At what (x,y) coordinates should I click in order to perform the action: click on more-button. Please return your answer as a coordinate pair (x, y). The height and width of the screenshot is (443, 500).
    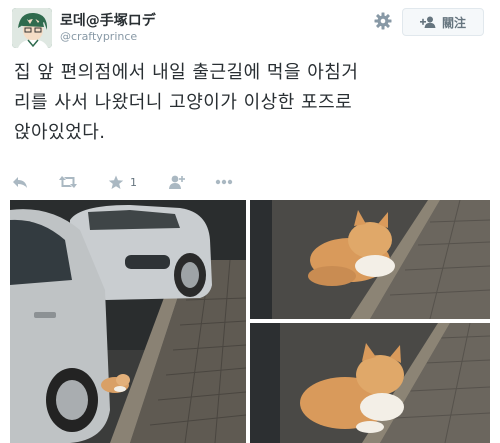
    Looking at the image, I should click on (224, 182).